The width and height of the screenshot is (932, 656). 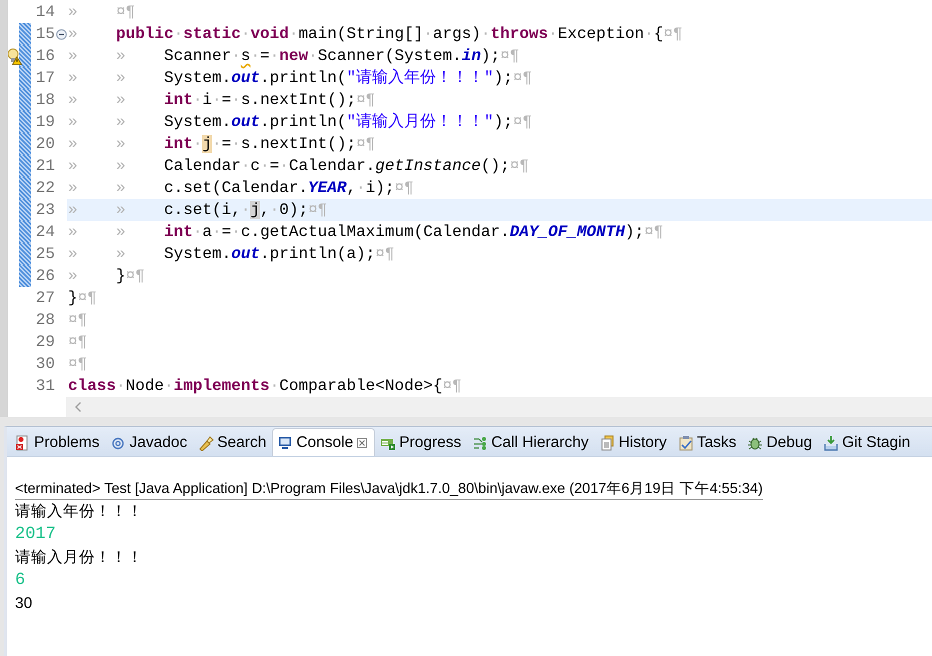 I want to click on line-number: 29, so click(x=44, y=342).